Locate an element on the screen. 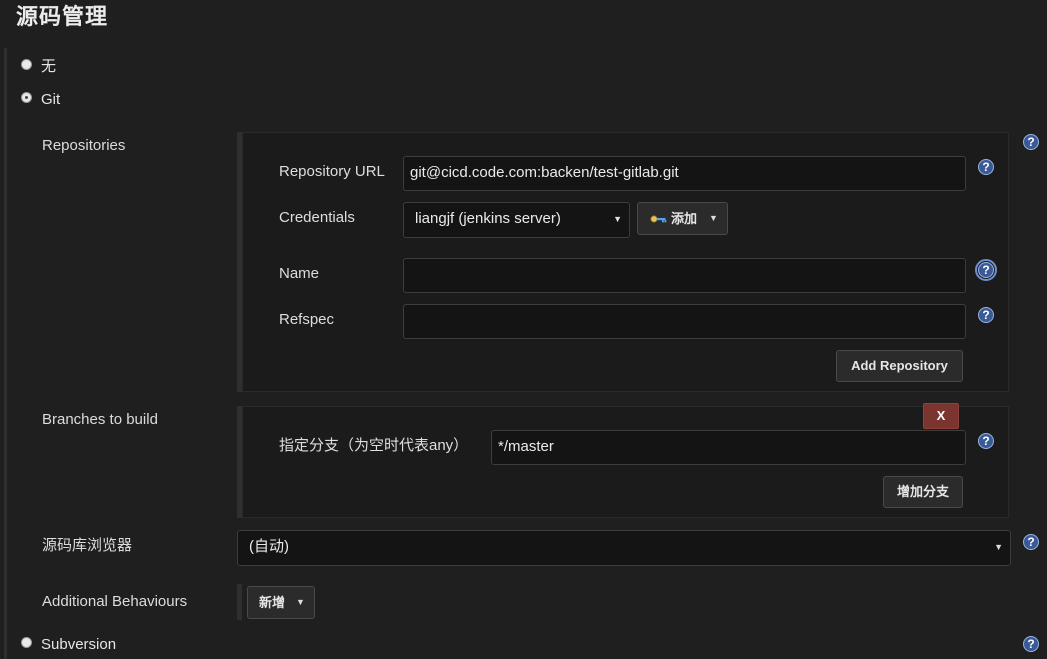 Image resolution: width=1047 pixels, height=659 pixels. repository-url-help-icon: ? is located at coordinates (986, 167).